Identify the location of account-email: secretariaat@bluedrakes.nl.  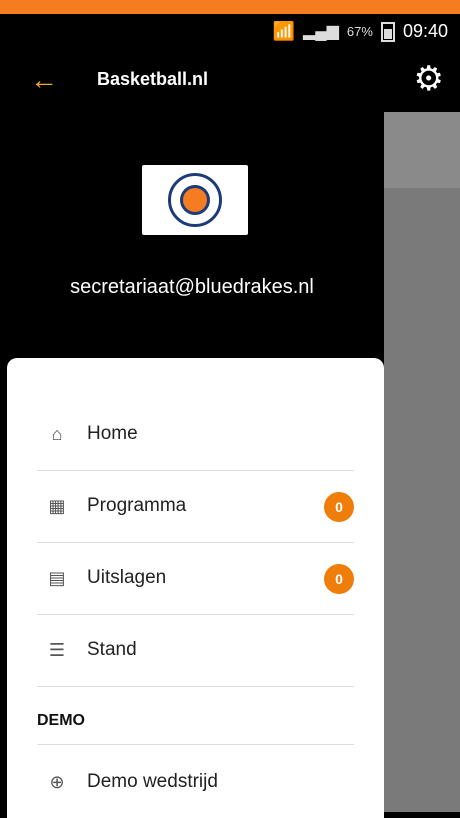
(192, 287).